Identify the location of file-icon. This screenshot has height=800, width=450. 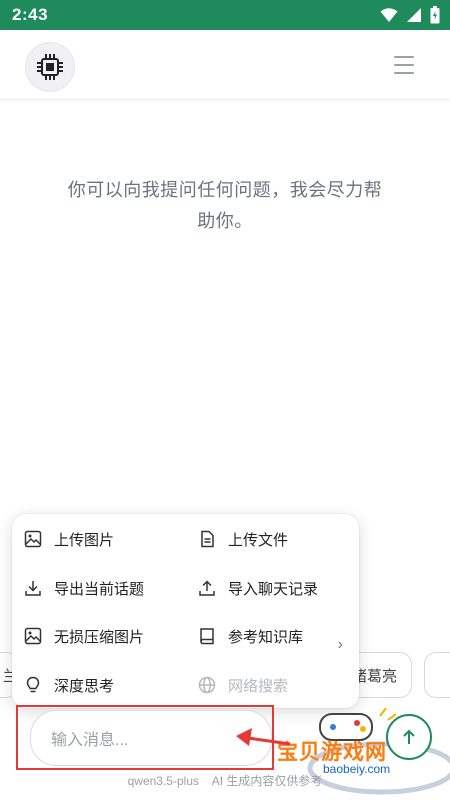
(207, 539).